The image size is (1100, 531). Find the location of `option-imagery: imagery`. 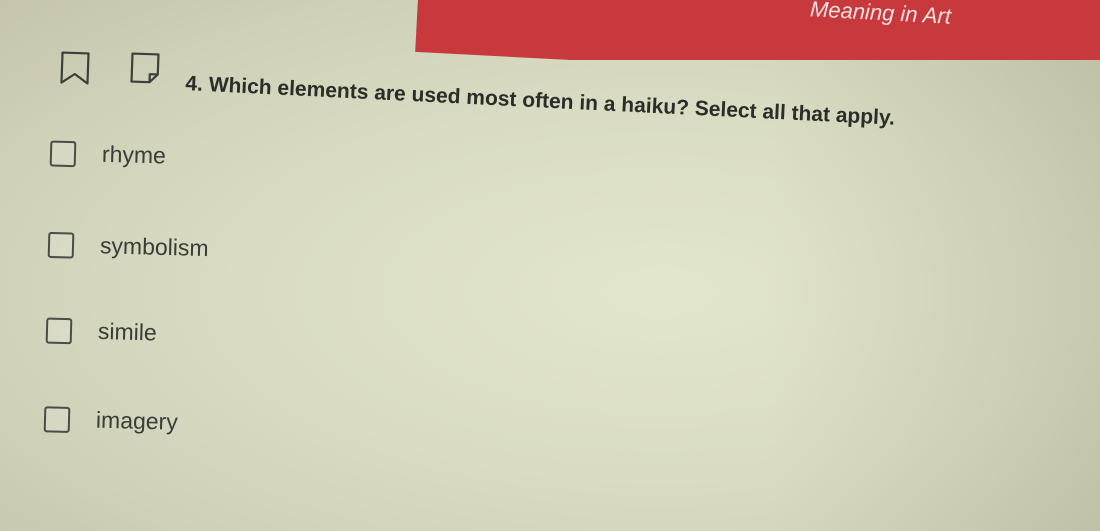

option-imagery: imagery is located at coordinates (111, 420).